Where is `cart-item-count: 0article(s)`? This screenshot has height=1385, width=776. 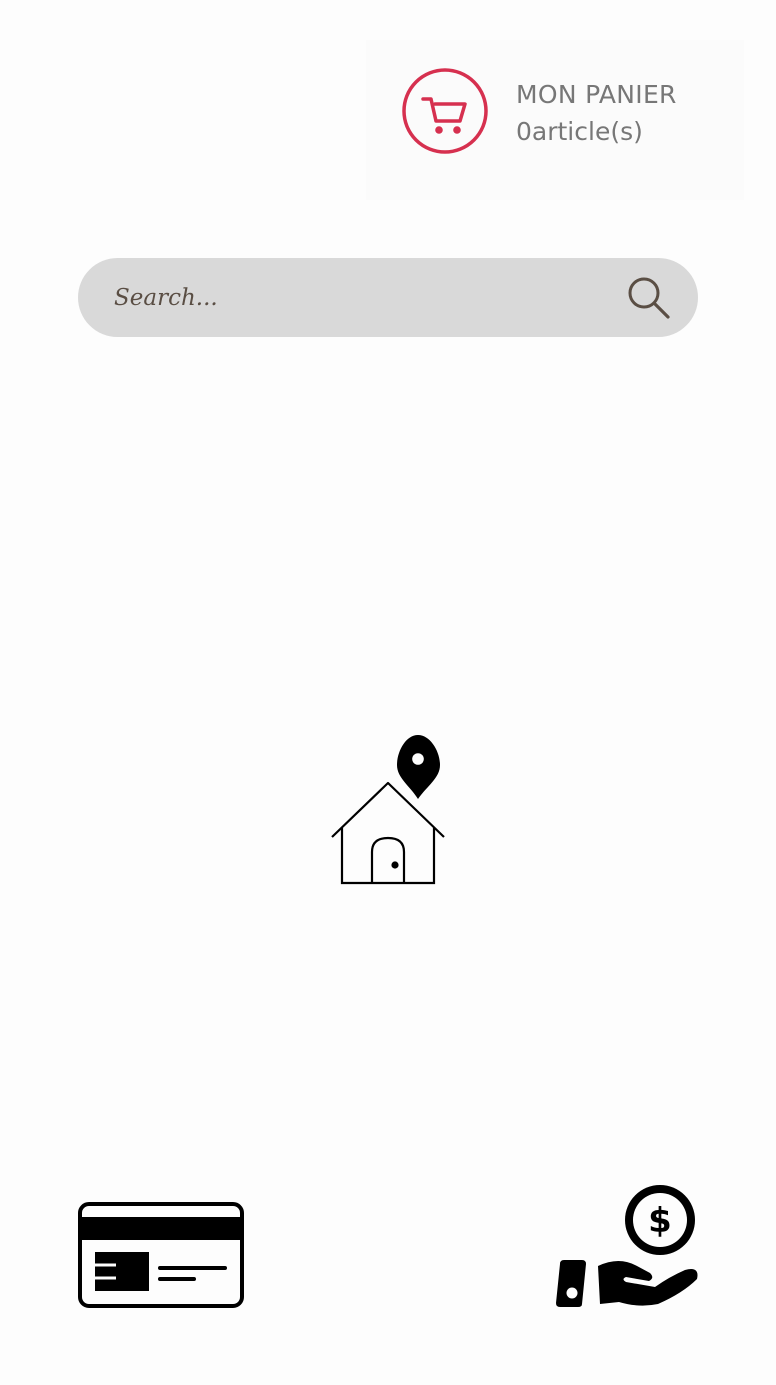
cart-item-count: 0article(s) is located at coordinates (579, 131).